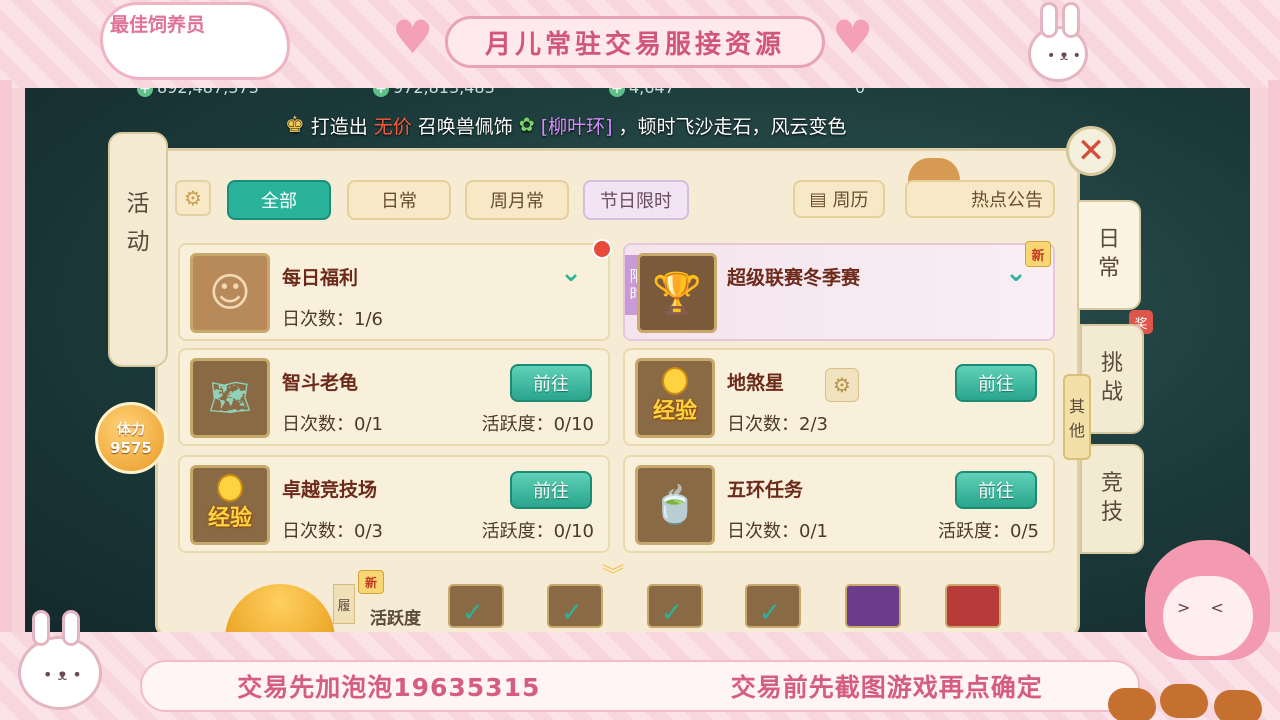  I want to click on notice-item-link: [柳叶环], so click(577, 125).